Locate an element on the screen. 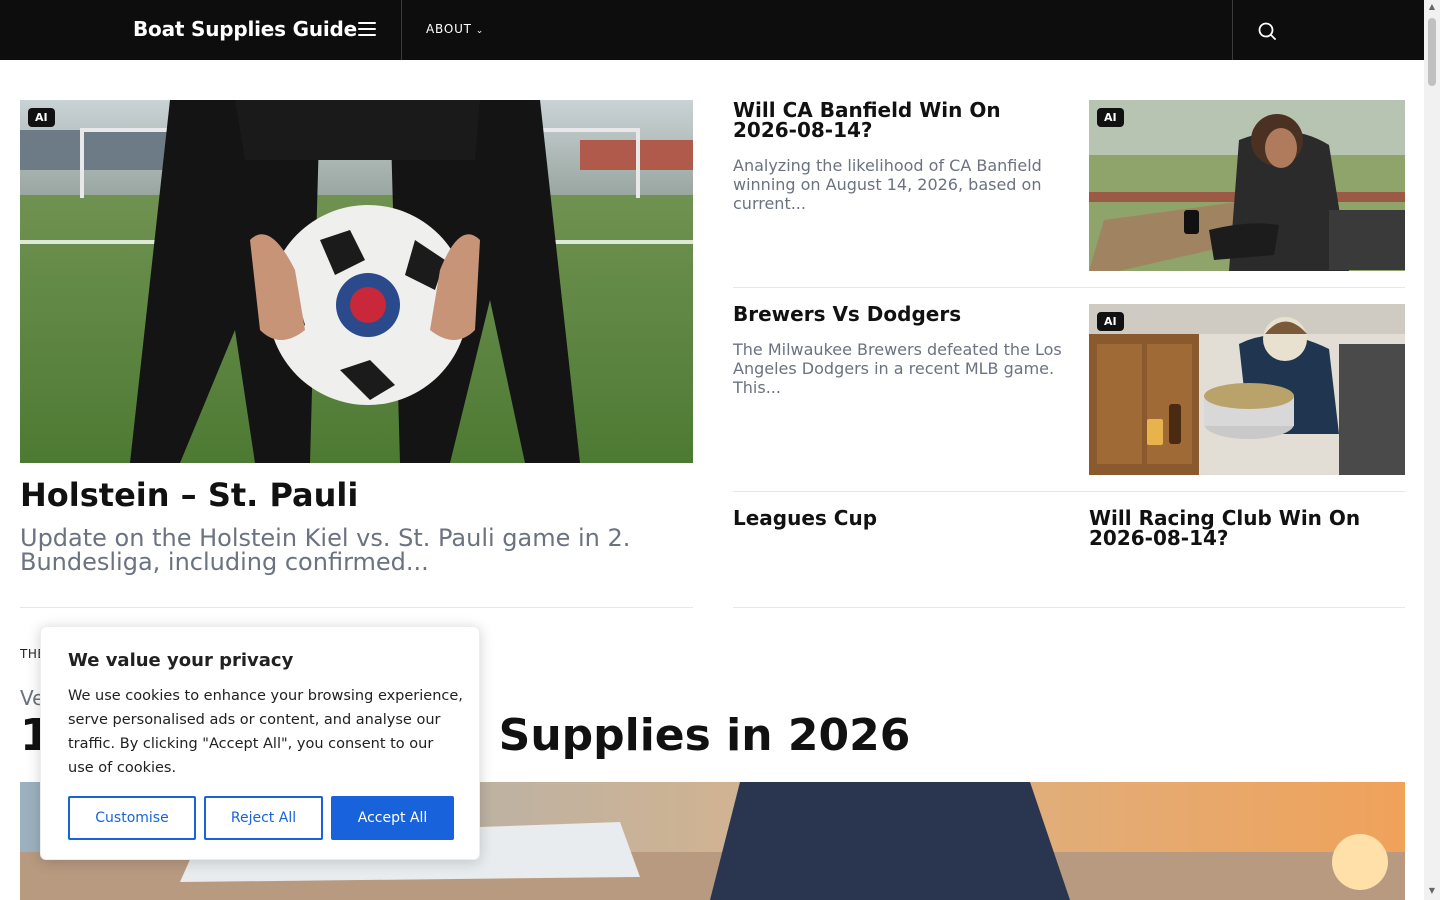 The width and height of the screenshot is (1440, 900). cookie-title: We value your privacy is located at coordinates (181, 660).